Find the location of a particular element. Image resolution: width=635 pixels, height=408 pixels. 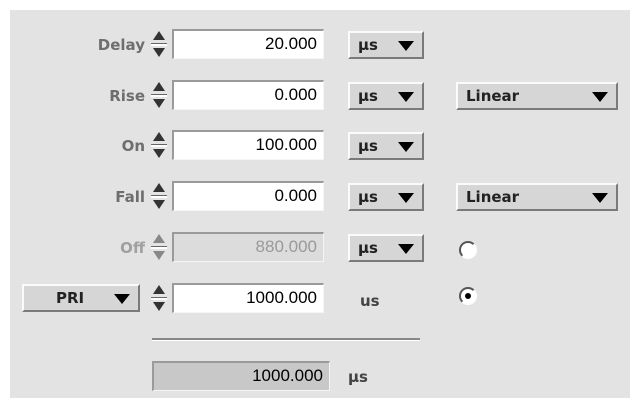

fall-unit-label: µs is located at coordinates (368, 197).